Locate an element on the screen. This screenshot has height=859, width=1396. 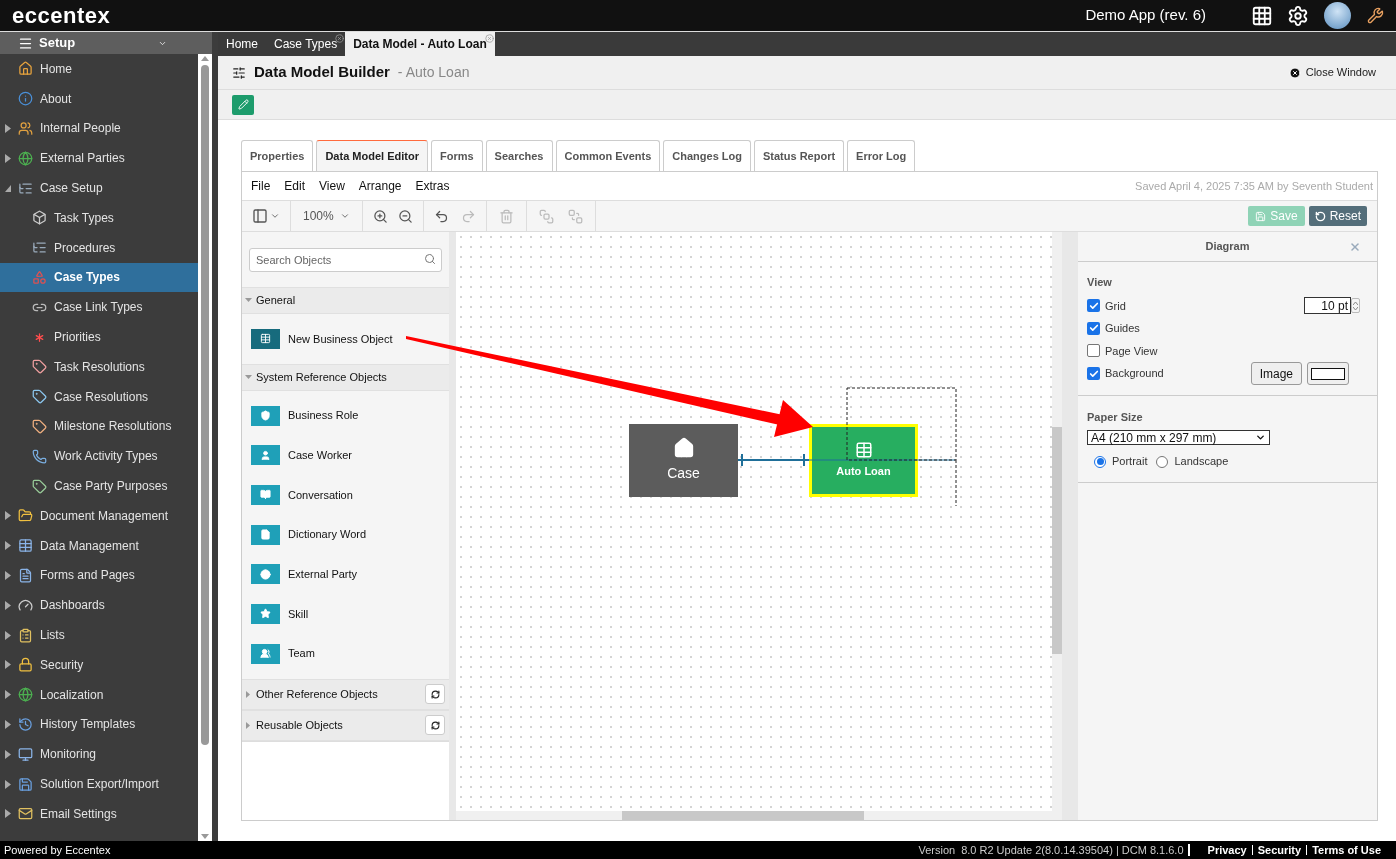
sidebar-item: Case Link Types is located at coordinates (99, 307).